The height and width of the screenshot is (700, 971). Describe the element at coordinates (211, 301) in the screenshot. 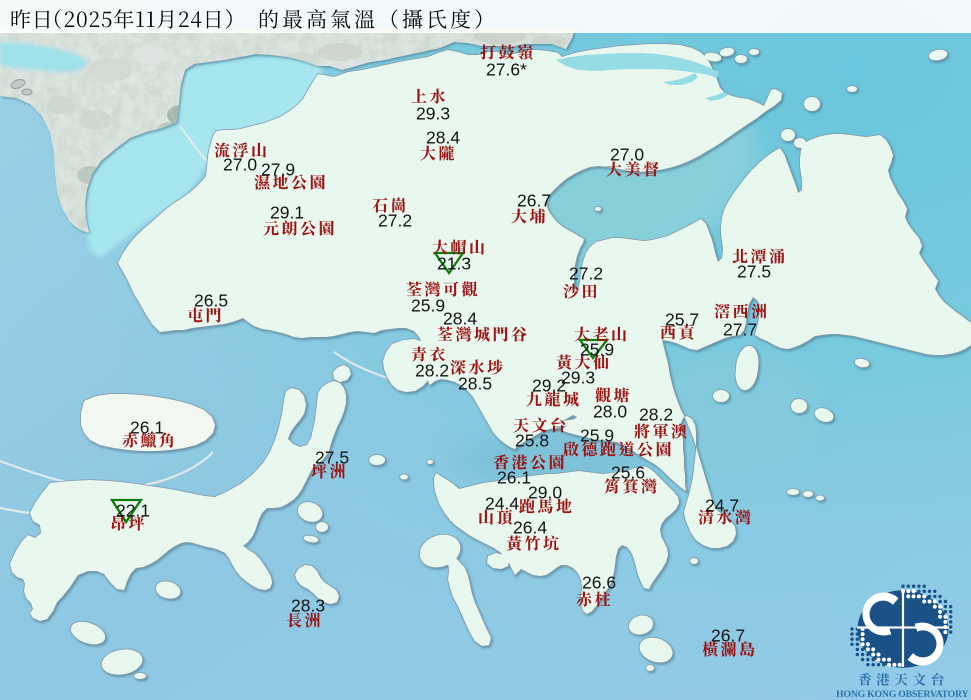

I see `svg-text: 26.5` at that location.